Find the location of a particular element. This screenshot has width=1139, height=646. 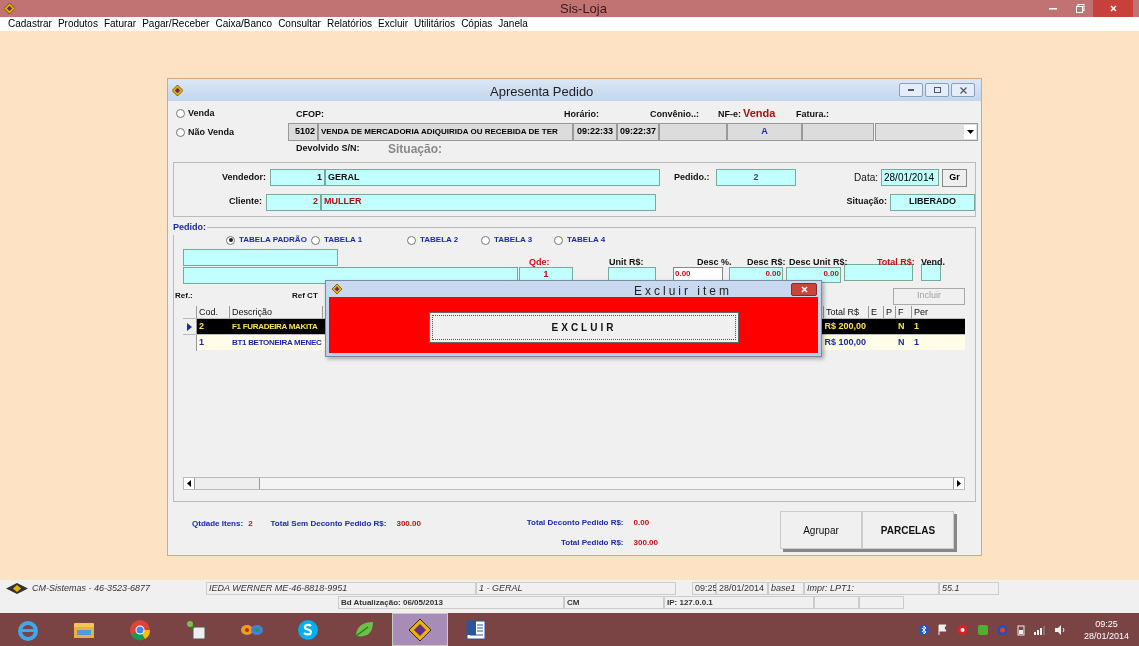

scrollbar-thumb is located at coordinates (227, 483).